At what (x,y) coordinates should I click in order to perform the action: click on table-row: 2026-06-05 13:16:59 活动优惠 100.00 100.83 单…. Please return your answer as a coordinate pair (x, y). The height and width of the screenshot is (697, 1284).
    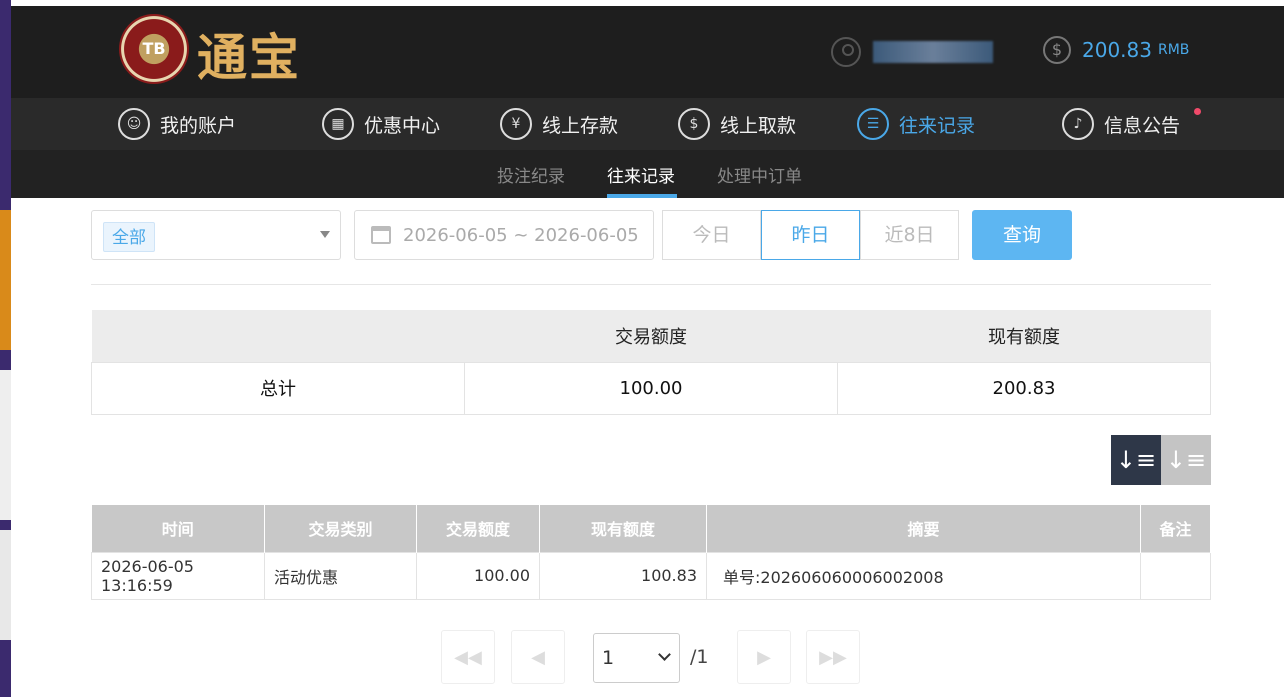
    Looking at the image, I should click on (651, 575).